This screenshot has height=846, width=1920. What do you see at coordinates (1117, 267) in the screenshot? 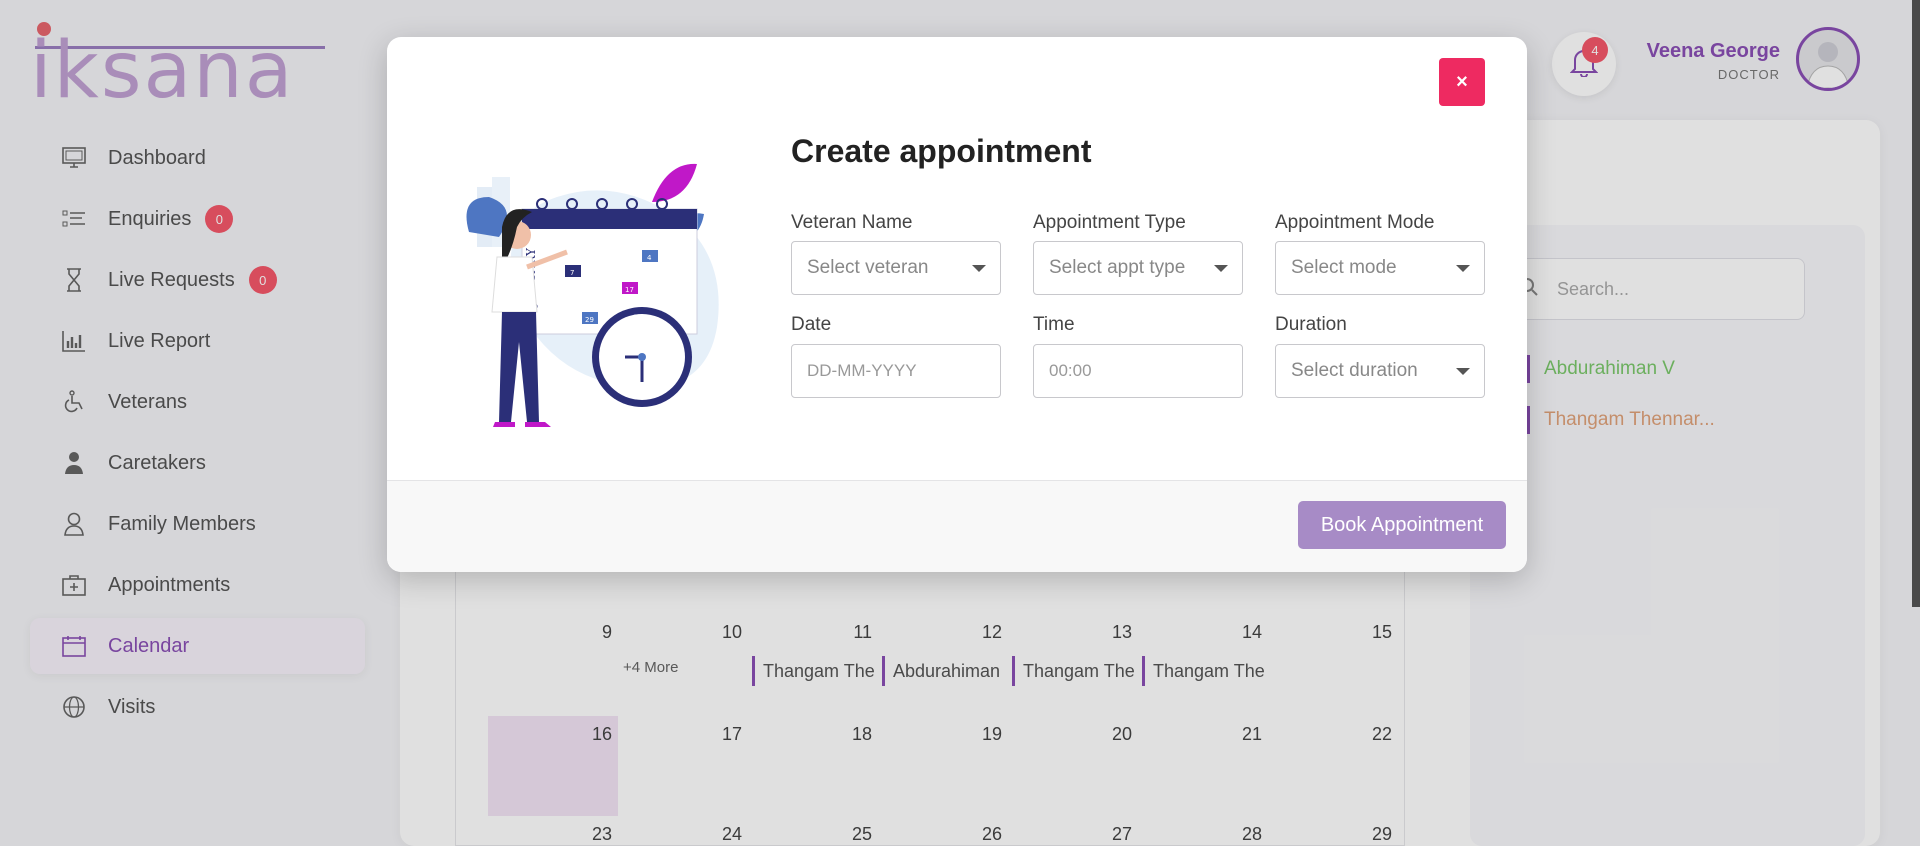
I see `select-placeholder: Select appt type` at bounding box center [1117, 267].